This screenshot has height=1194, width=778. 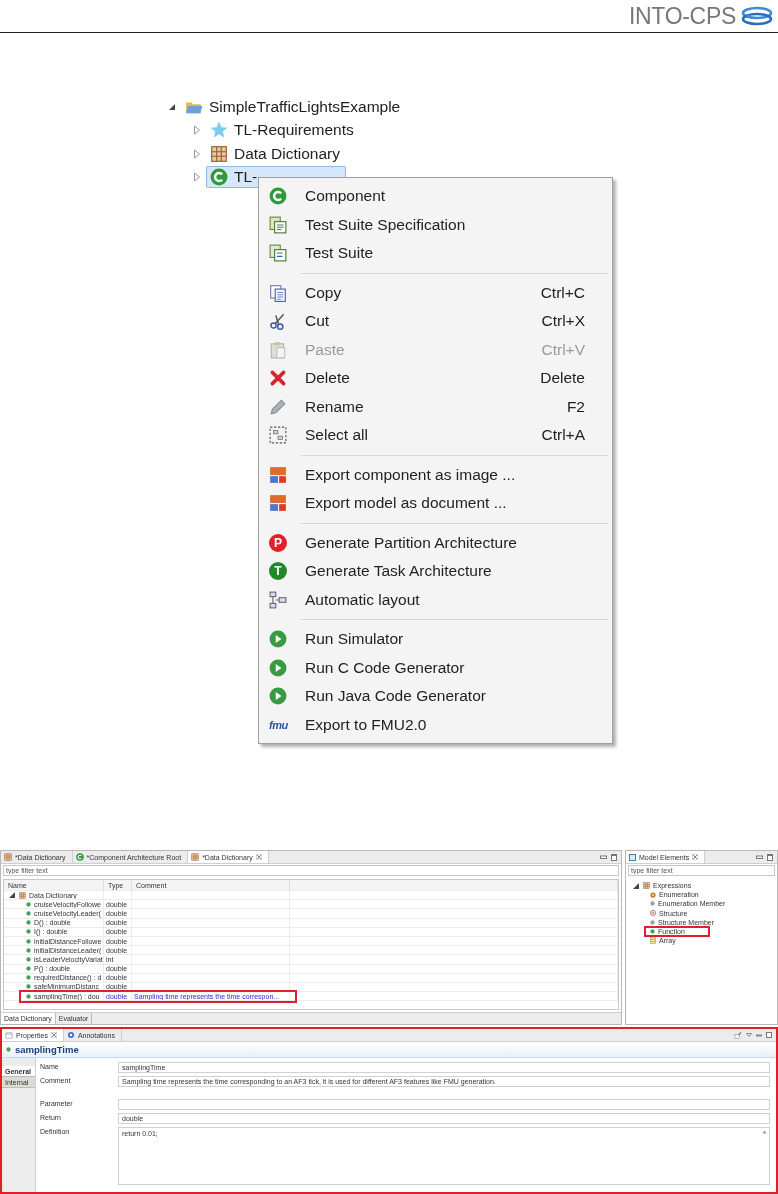 I want to click on test-spec-icon, so click(x=278, y=224).